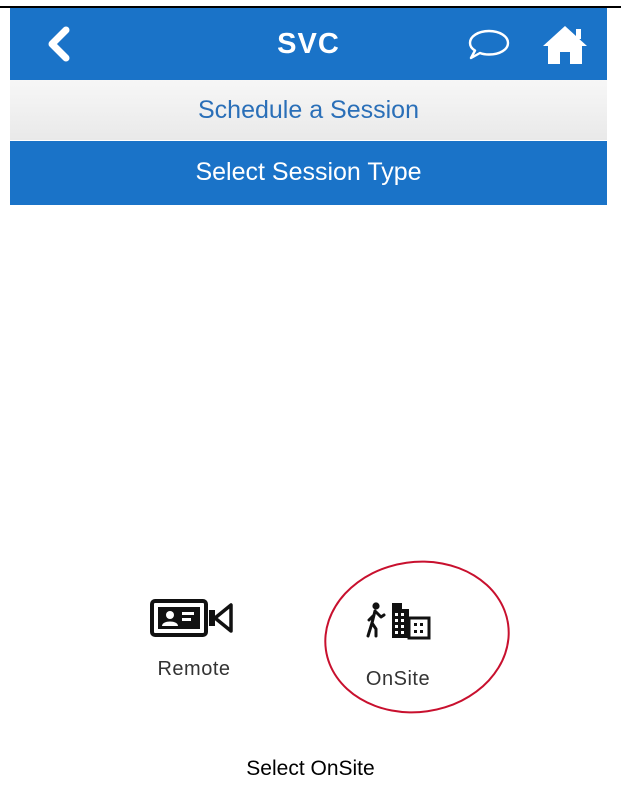 The height and width of the screenshot is (797, 621). What do you see at coordinates (398, 621) in the screenshot?
I see `walk-to-building-icon` at bounding box center [398, 621].